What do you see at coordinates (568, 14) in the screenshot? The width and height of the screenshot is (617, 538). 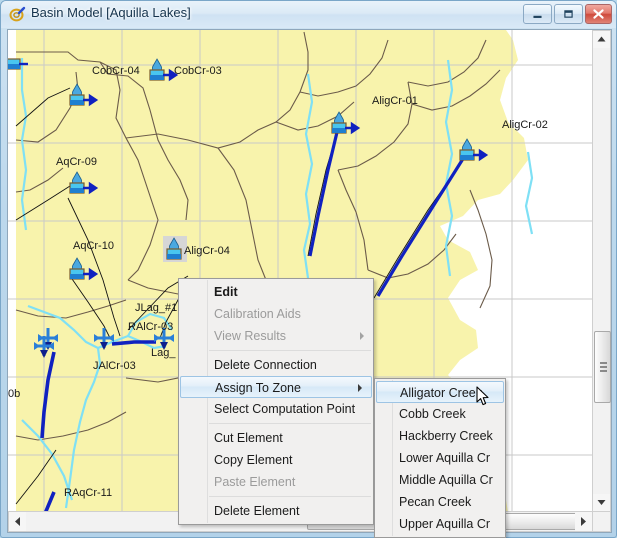 I see `maximize-button` at bounding box center [568, 14].